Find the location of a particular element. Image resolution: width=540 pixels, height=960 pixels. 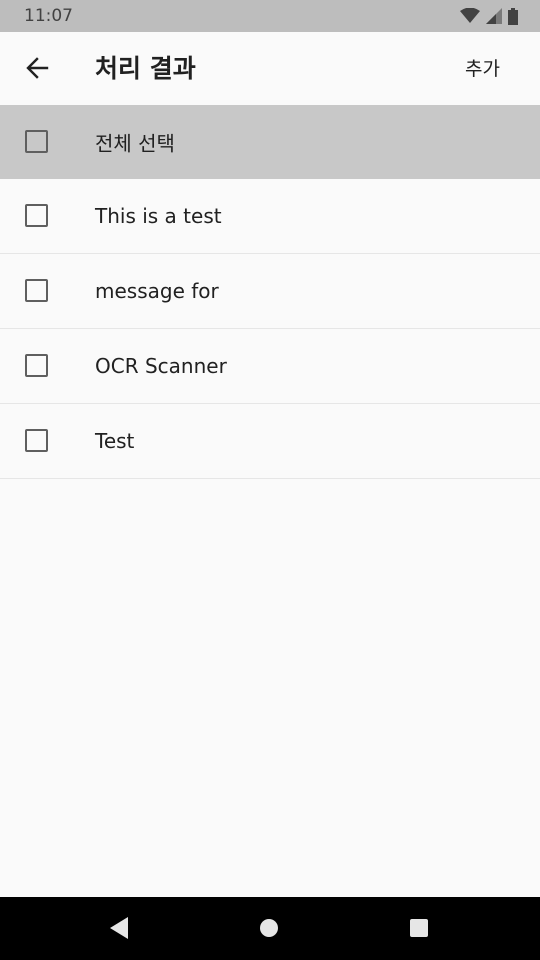

page-title: 처리 결과 is located at coordinates (145, 68).